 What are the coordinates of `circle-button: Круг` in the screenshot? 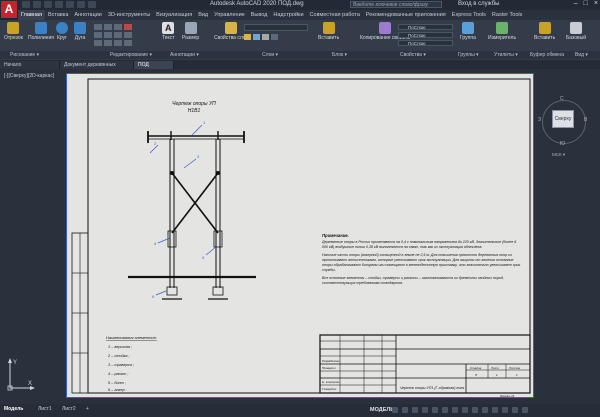 It's located at (62, 31).